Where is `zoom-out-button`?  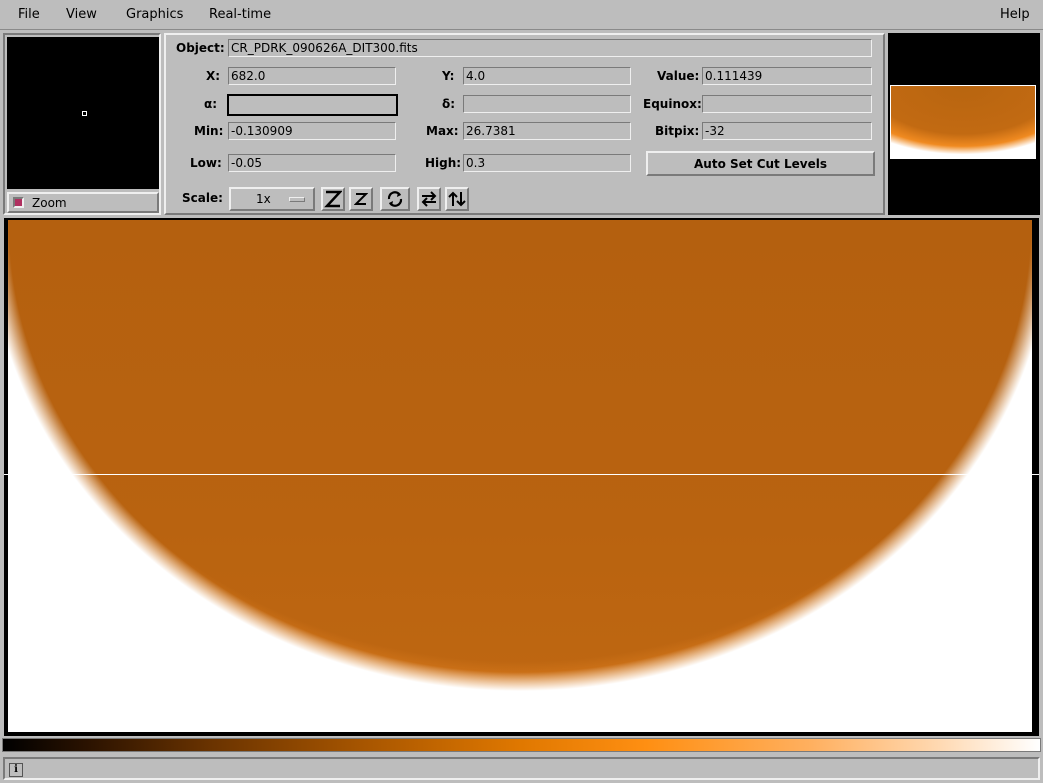
zoom-out-button is located at coordinates (361, 199).